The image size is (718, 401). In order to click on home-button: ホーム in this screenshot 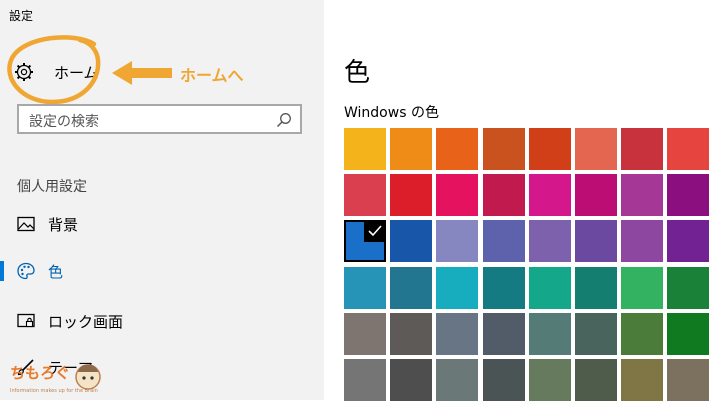, I will do `click(74, 72)`.